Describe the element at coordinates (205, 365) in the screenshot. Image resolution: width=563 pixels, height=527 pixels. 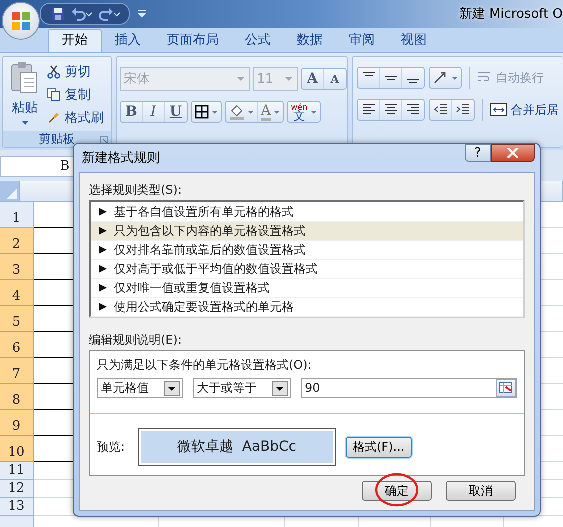
I see `condition-label: 只为满足以下条件的单元格设置格式(O):` at that location.